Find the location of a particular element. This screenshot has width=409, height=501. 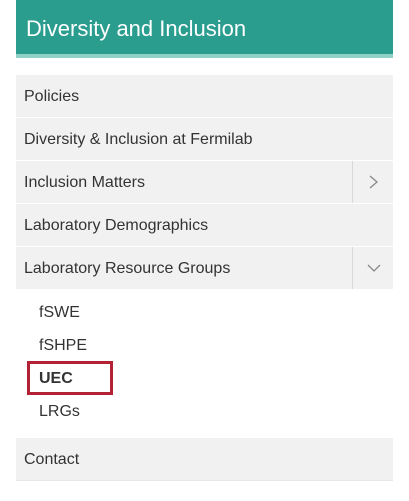

subnav-item-fshpe: fSHPE is located at coordinates (204, 349).